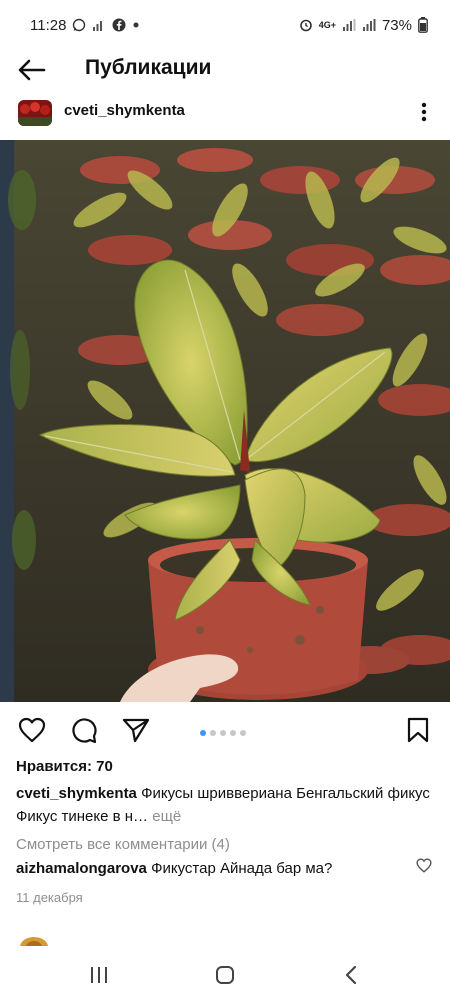 The image size is (450, 1000). Describe the element at coordinates (81, 868) in the screenshot. I see `comment-username: aizhamalongarova` at that location.